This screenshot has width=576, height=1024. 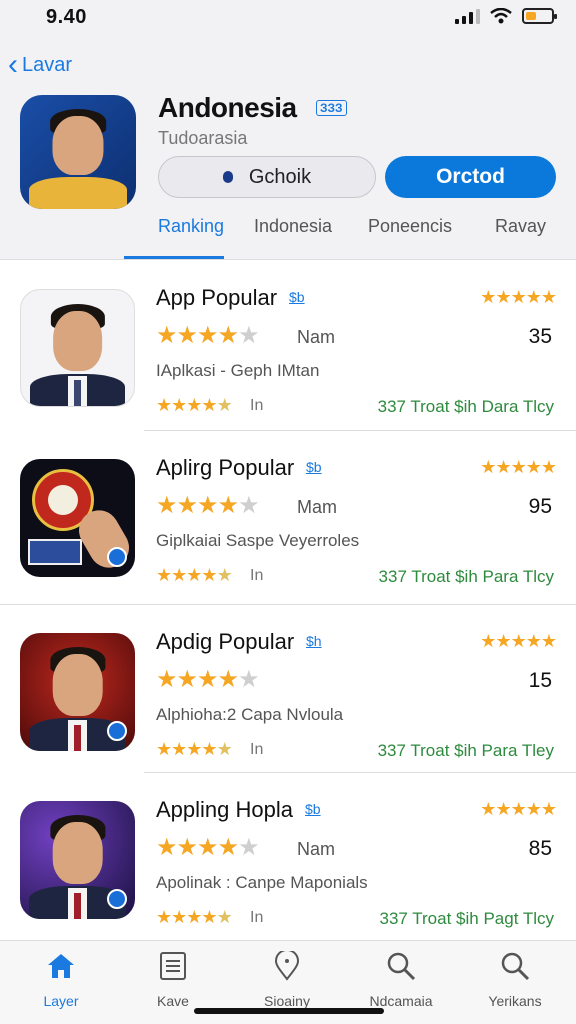 I want to click on home-indicator, so click(x=289, y=1011).